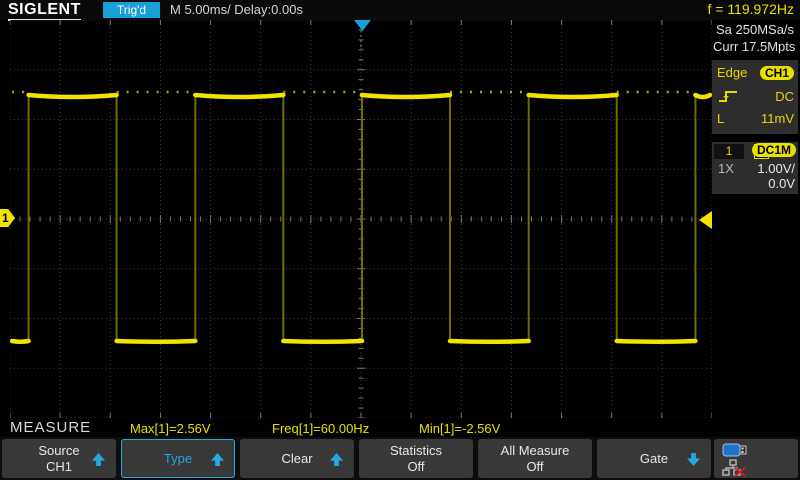 The width and height of the screenshot is (800, 480). What do you see at coordinates (776, 72) in the screenshot?
I see `trigger-source-badge: CH1` at bounding box center [776, 72].